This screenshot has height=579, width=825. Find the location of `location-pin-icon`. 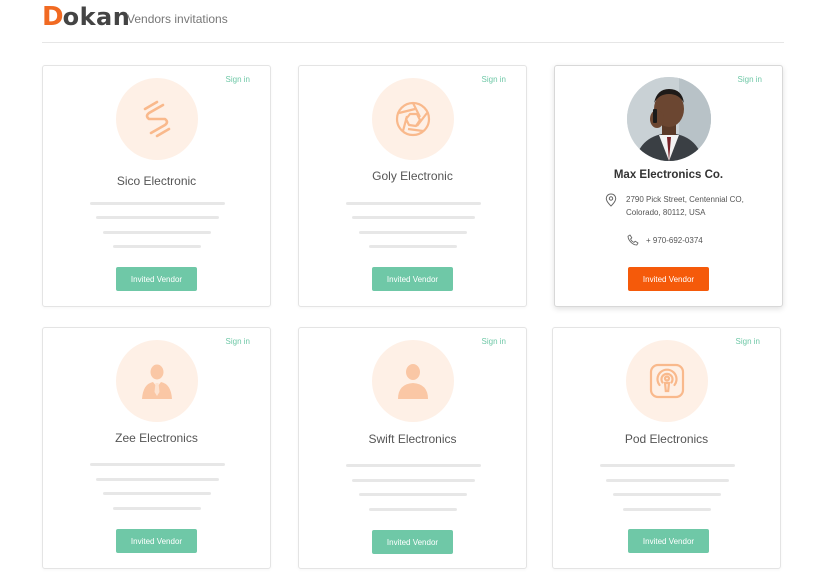

location-pin-icon is located at coordinates (611, 200).